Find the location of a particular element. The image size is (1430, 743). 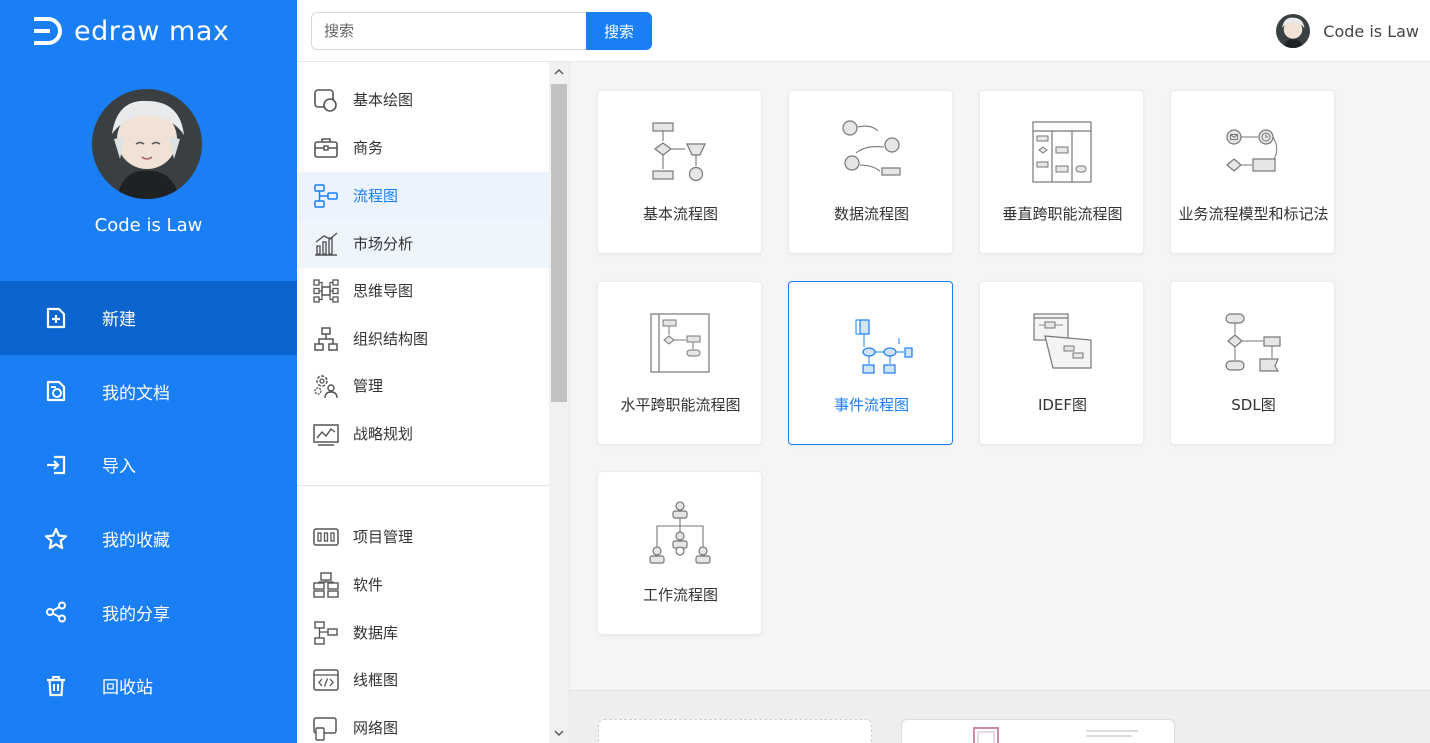

template-label: IDEF图 is located at coordinates (1062, 405).